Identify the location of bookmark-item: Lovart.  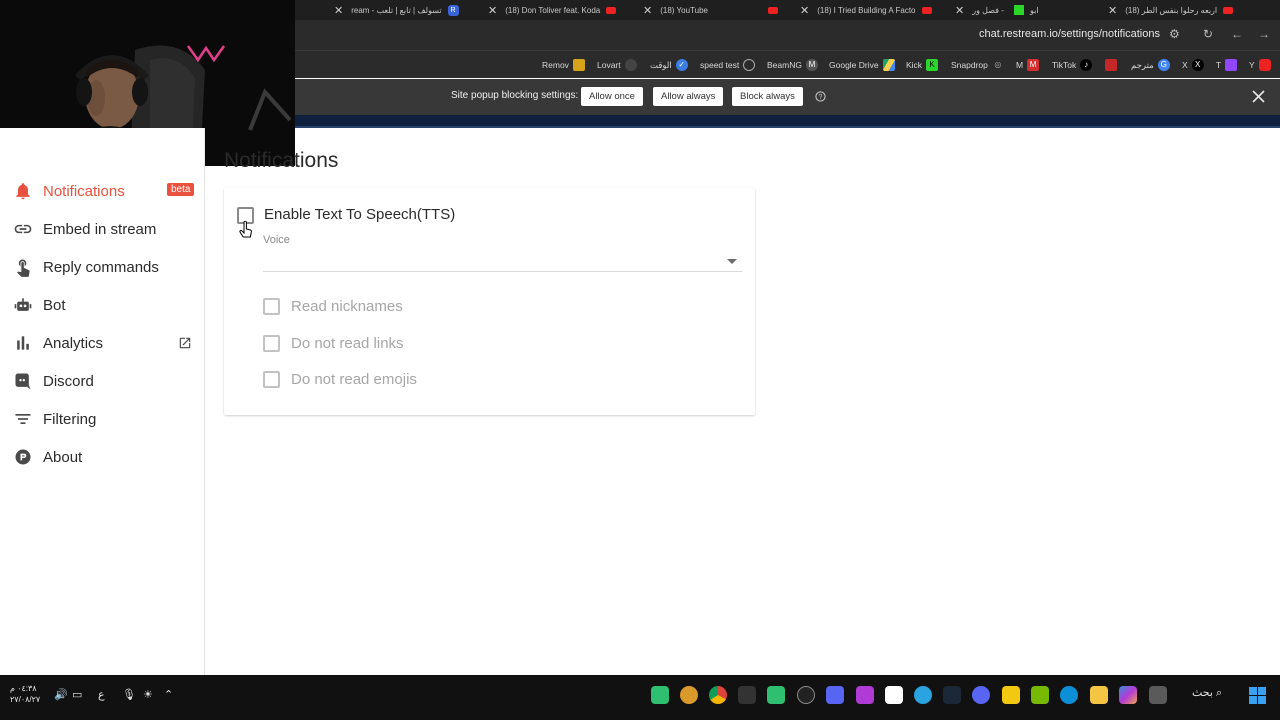
(617, 65).